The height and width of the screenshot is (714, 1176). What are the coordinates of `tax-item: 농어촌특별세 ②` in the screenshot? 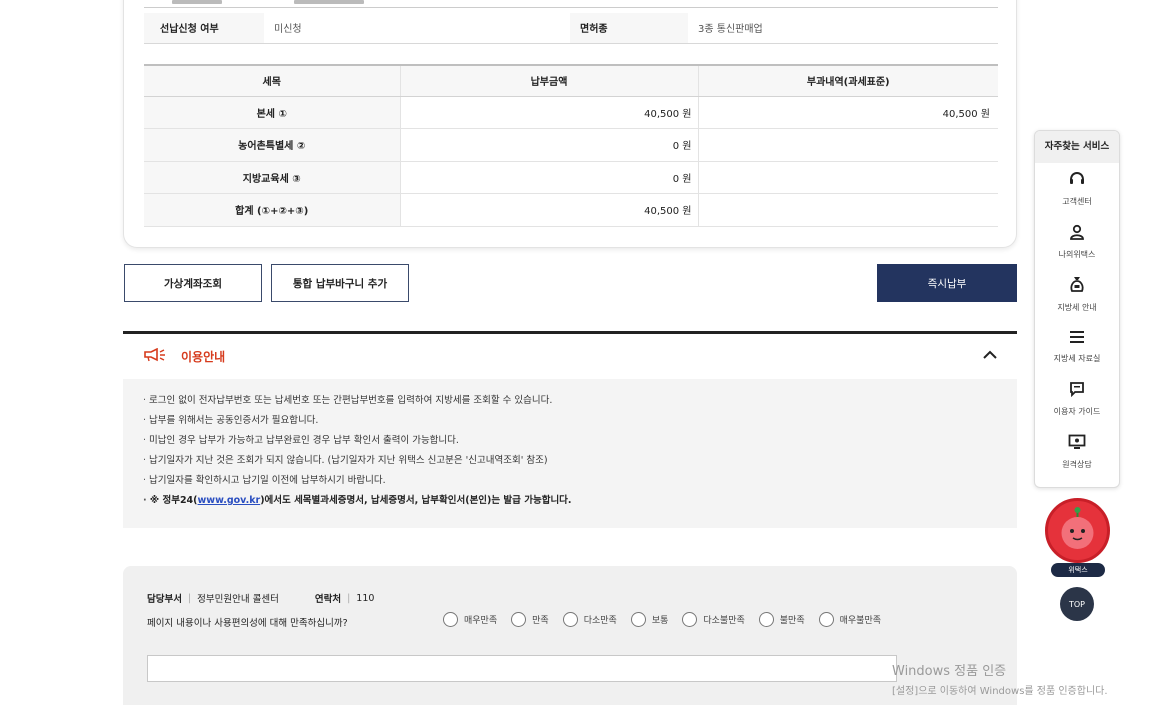 It's located at (272, 145).